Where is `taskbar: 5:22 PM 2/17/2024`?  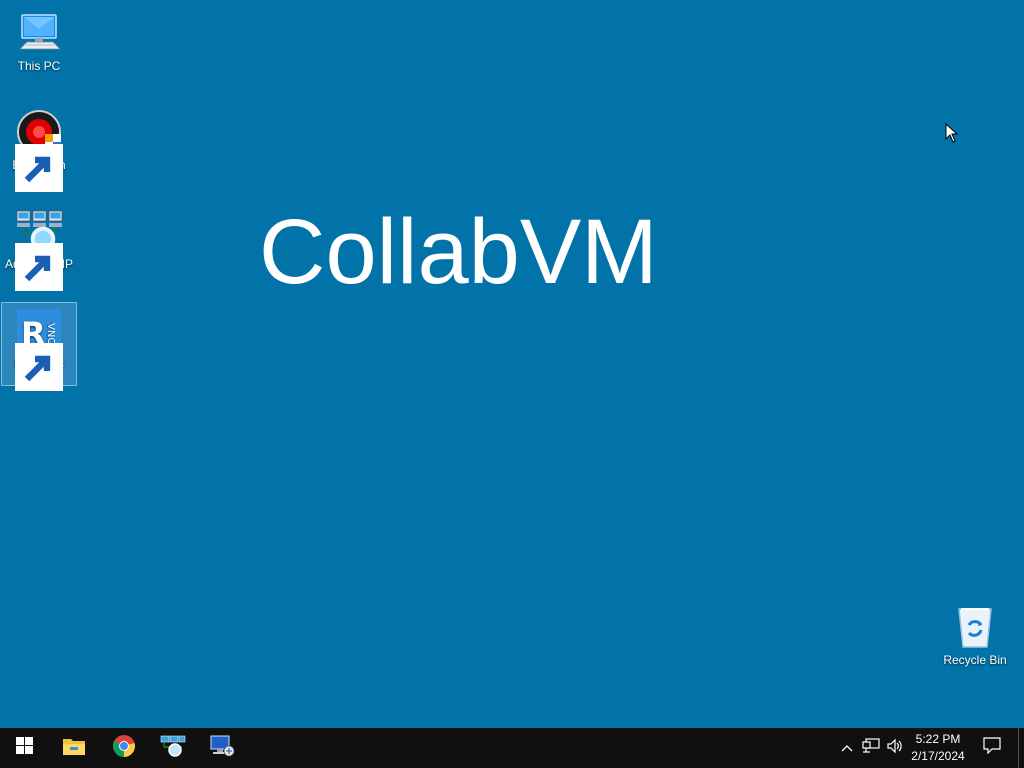
taskbar: 5:22 PM 2/17/2024 is located at coordinates (512, 748).